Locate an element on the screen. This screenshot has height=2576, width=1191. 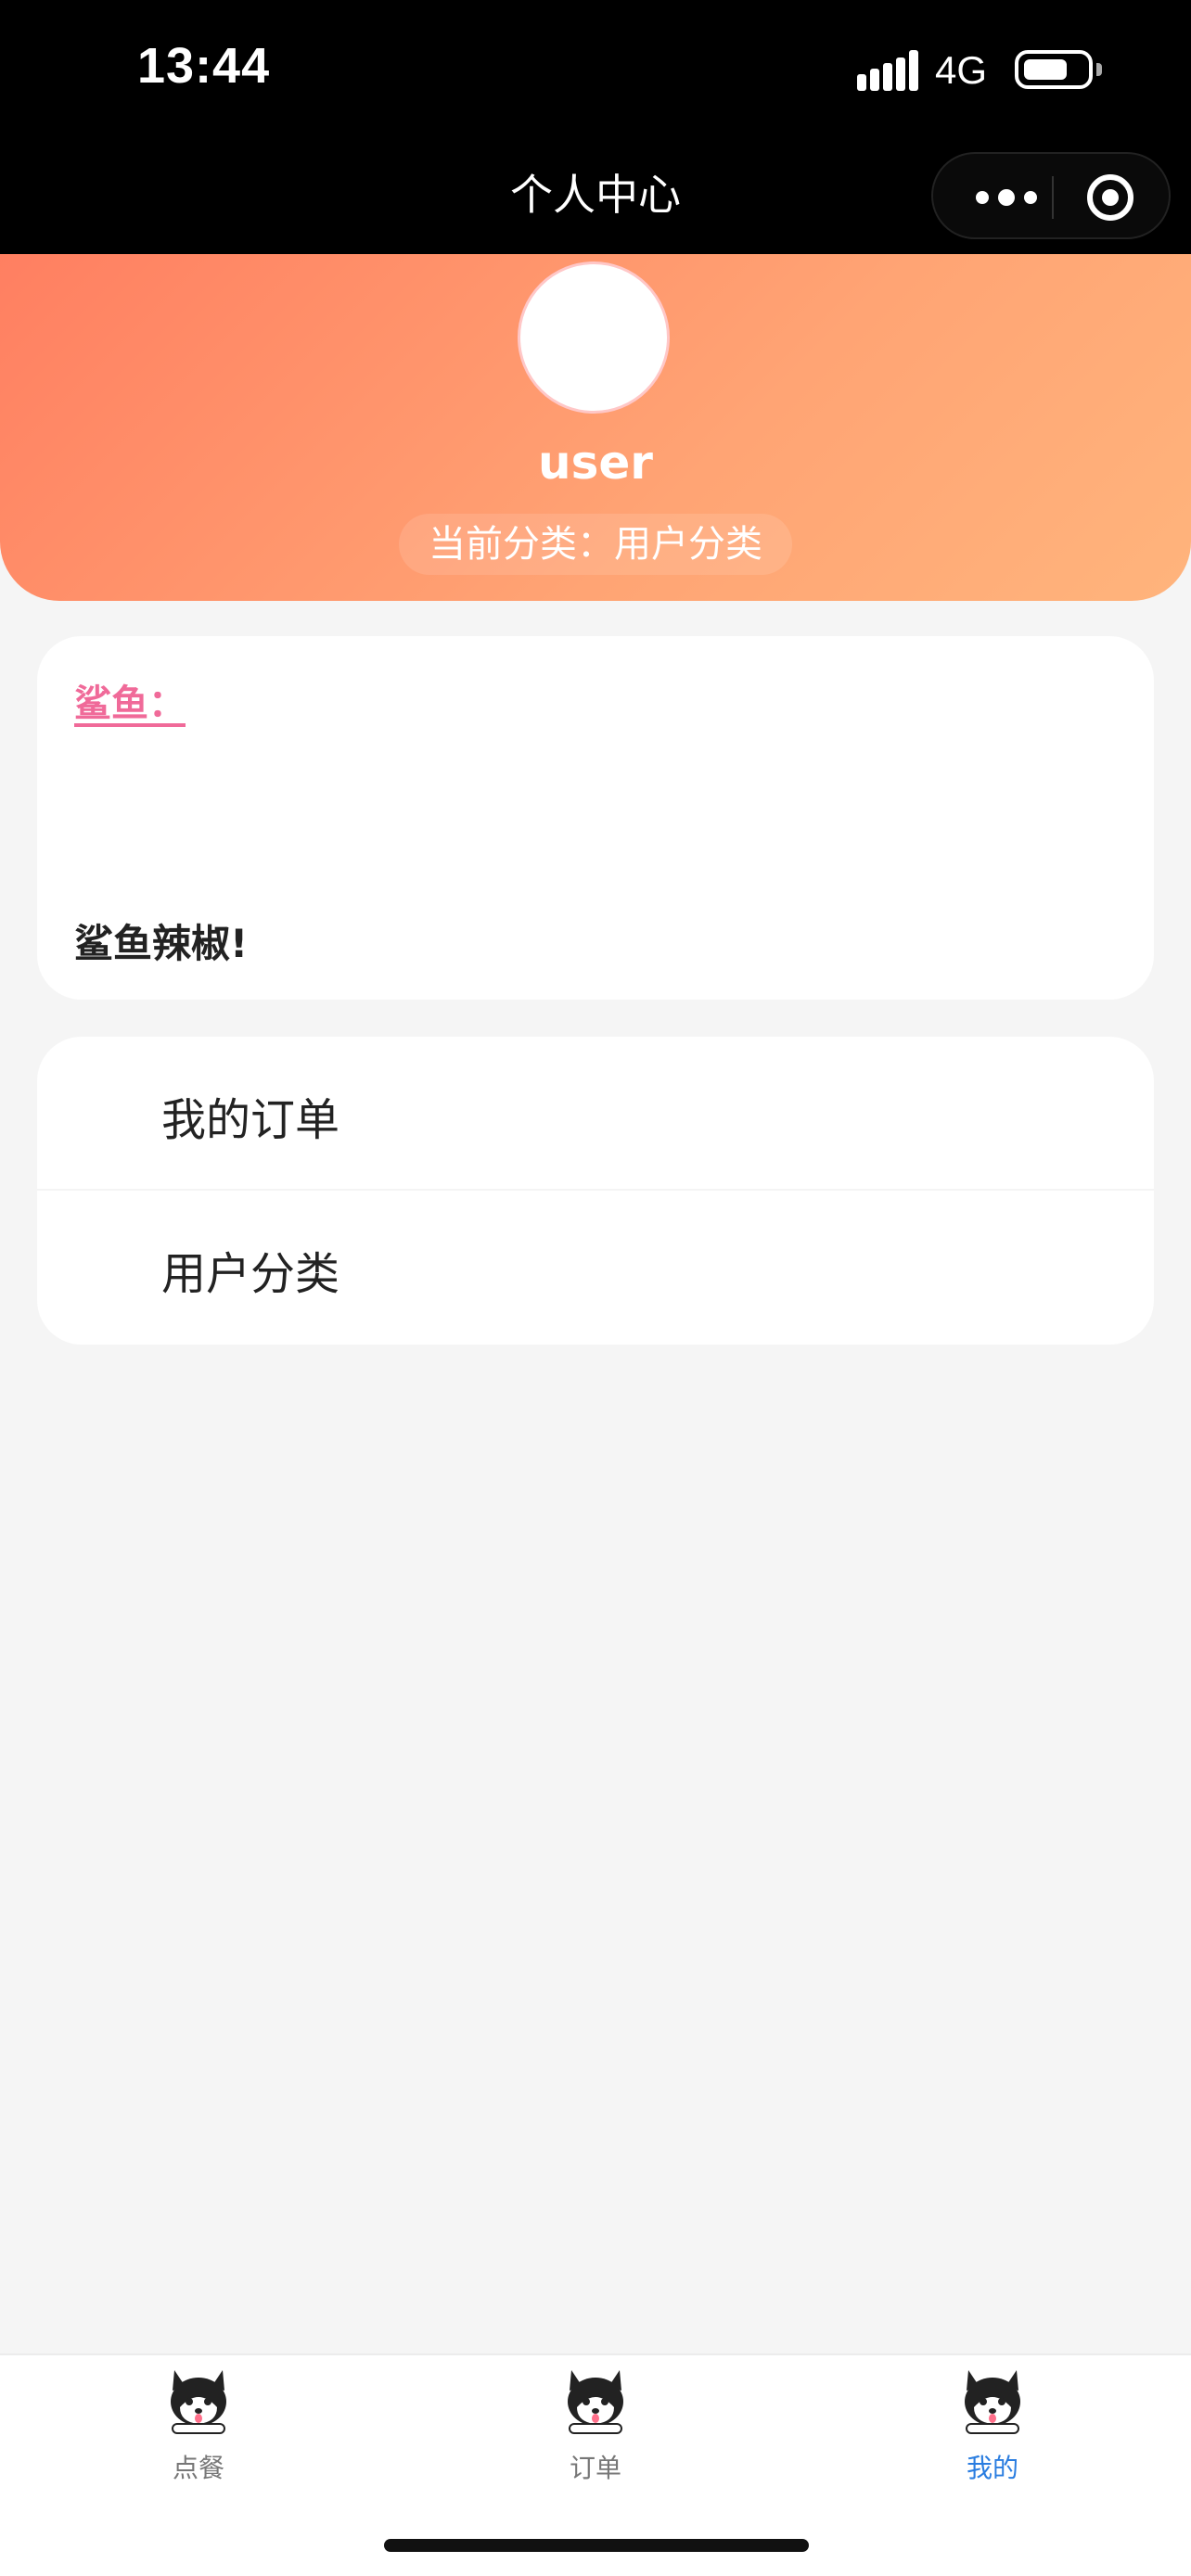
mini-program-capsule is located at coordinates (1051, 196).